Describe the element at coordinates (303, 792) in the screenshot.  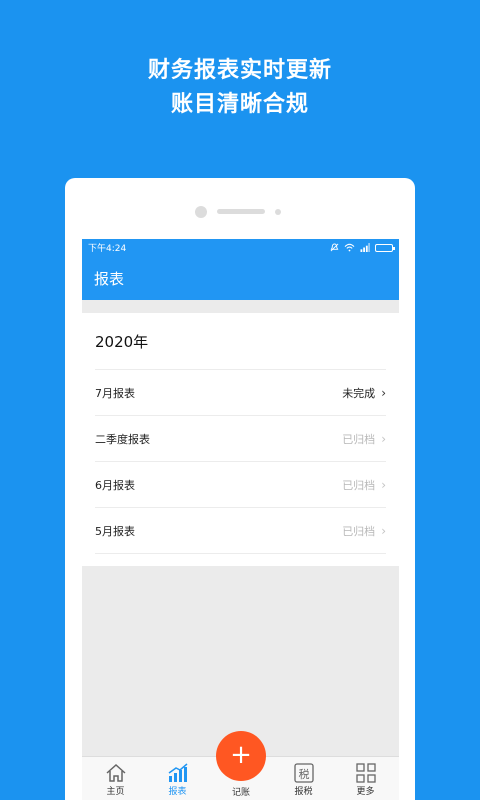
I see `tab-label: 报税` at that location.